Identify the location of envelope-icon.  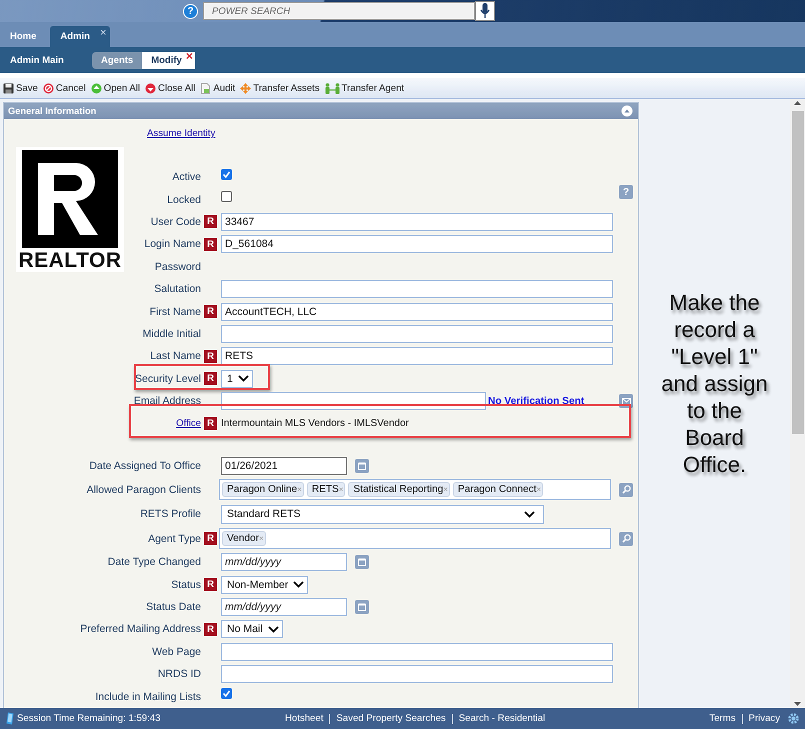
(626, 401).